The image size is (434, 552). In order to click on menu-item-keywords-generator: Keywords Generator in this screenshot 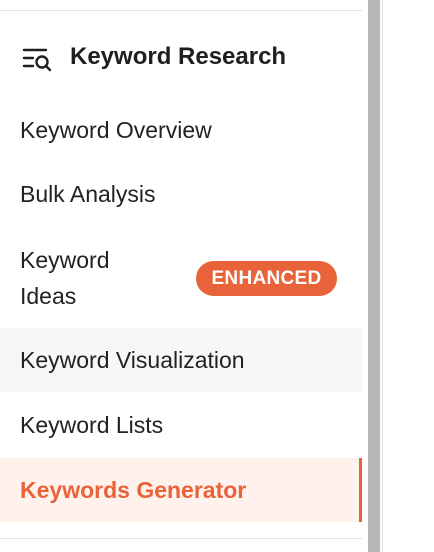, I will do `click(181, 490)`.